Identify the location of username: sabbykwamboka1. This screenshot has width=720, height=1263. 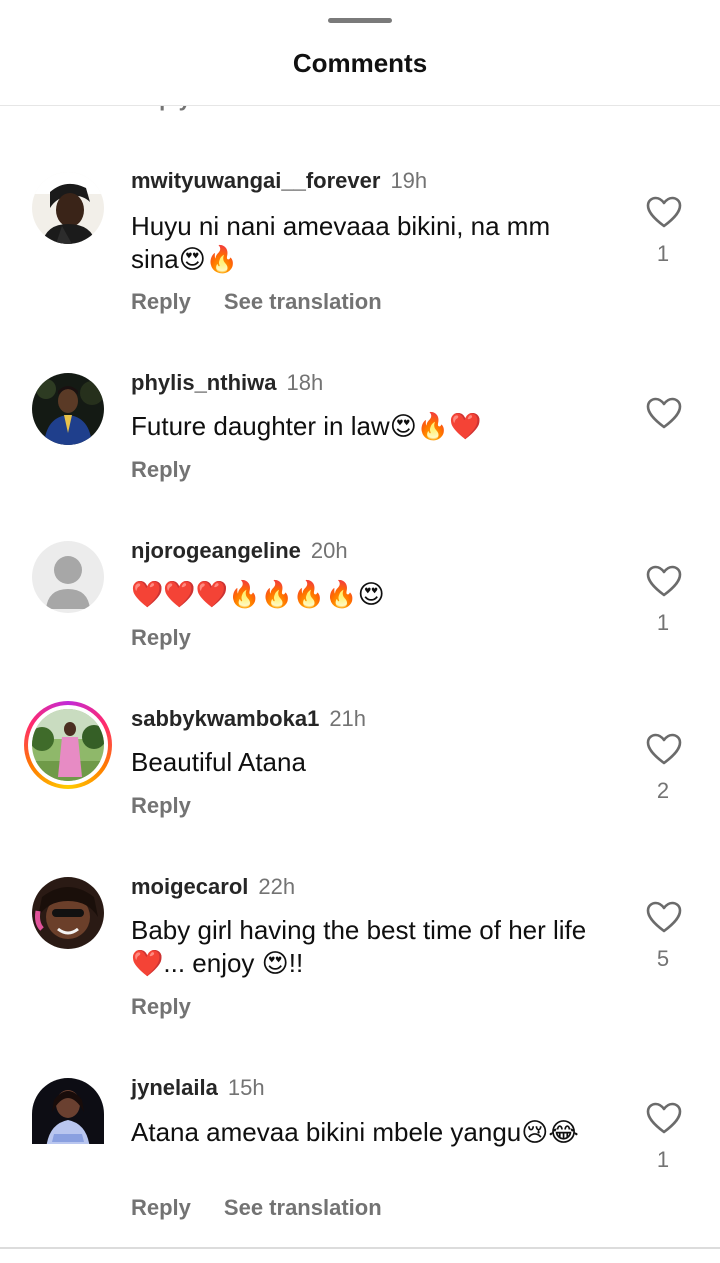
(225, 718).